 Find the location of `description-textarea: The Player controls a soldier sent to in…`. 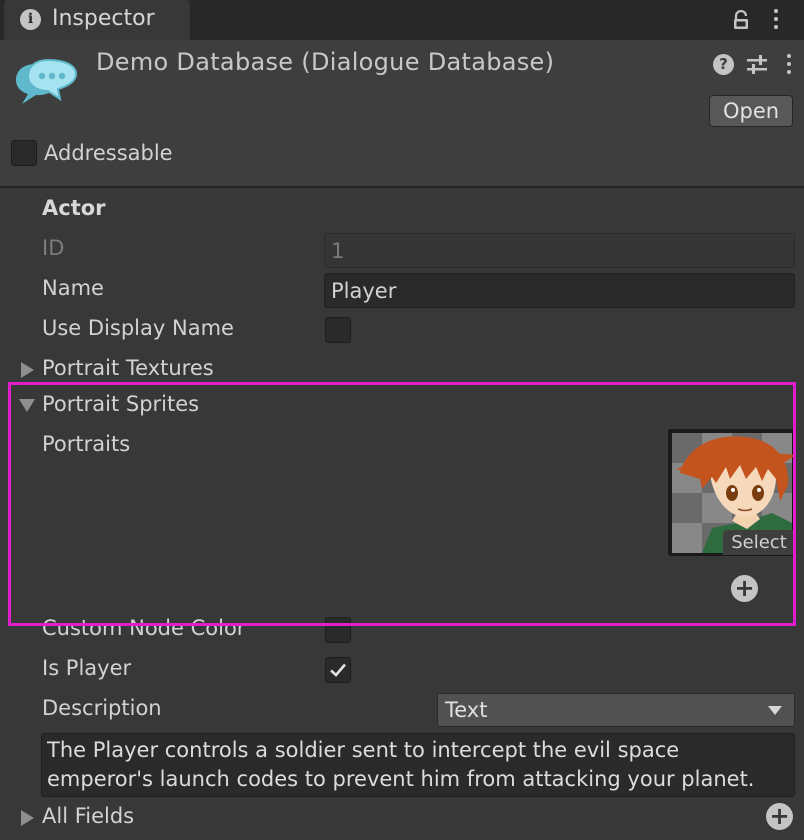

description-textarea: The Player controls a soldier sent to in… is located at coordinates (418, 765).